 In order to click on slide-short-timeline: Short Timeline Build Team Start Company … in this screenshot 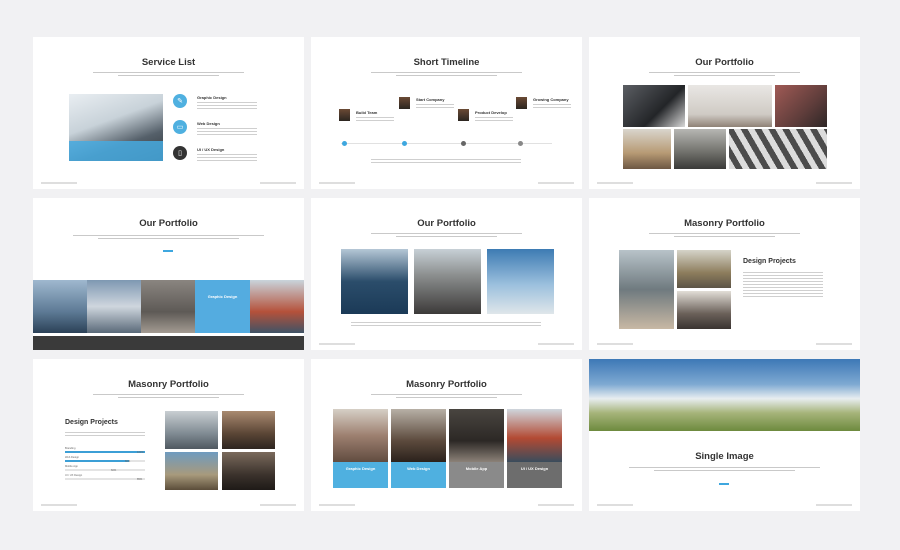, I will do `click(446, 113)`.